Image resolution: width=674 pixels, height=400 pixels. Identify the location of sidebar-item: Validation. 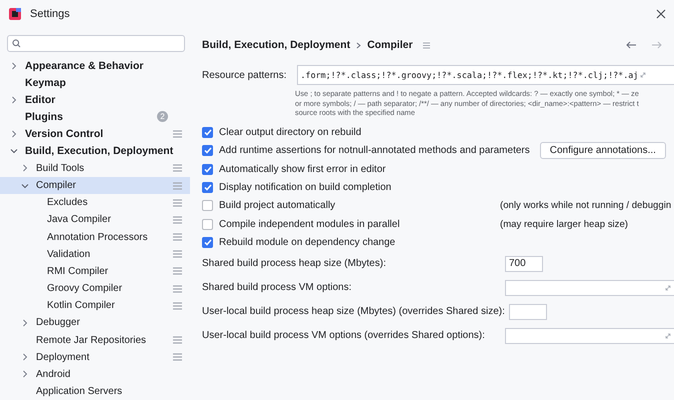
(95, 254).